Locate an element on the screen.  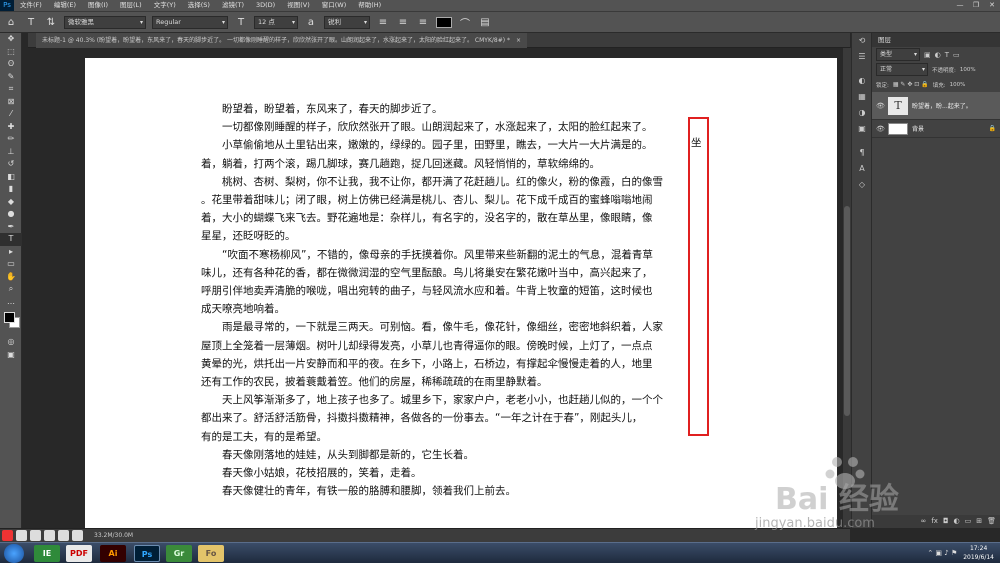
move-tool-icon: ✥ is located at coordinates (11, 39).